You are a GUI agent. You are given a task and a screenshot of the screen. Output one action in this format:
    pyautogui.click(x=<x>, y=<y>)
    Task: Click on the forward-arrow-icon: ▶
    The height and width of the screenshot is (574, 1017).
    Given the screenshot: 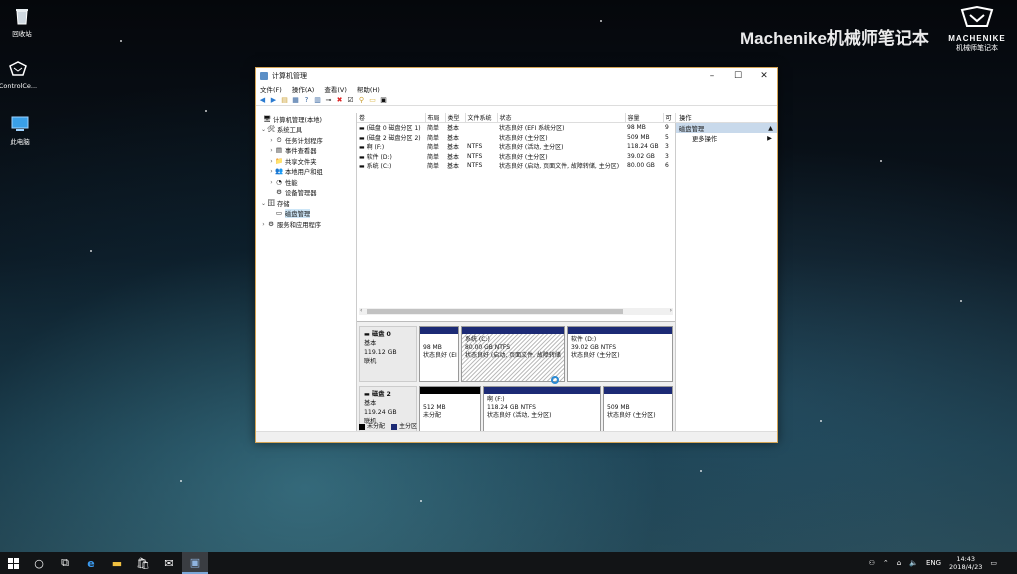 What is the action you would take?
    pyautogui.click(x=273, y=100)
    